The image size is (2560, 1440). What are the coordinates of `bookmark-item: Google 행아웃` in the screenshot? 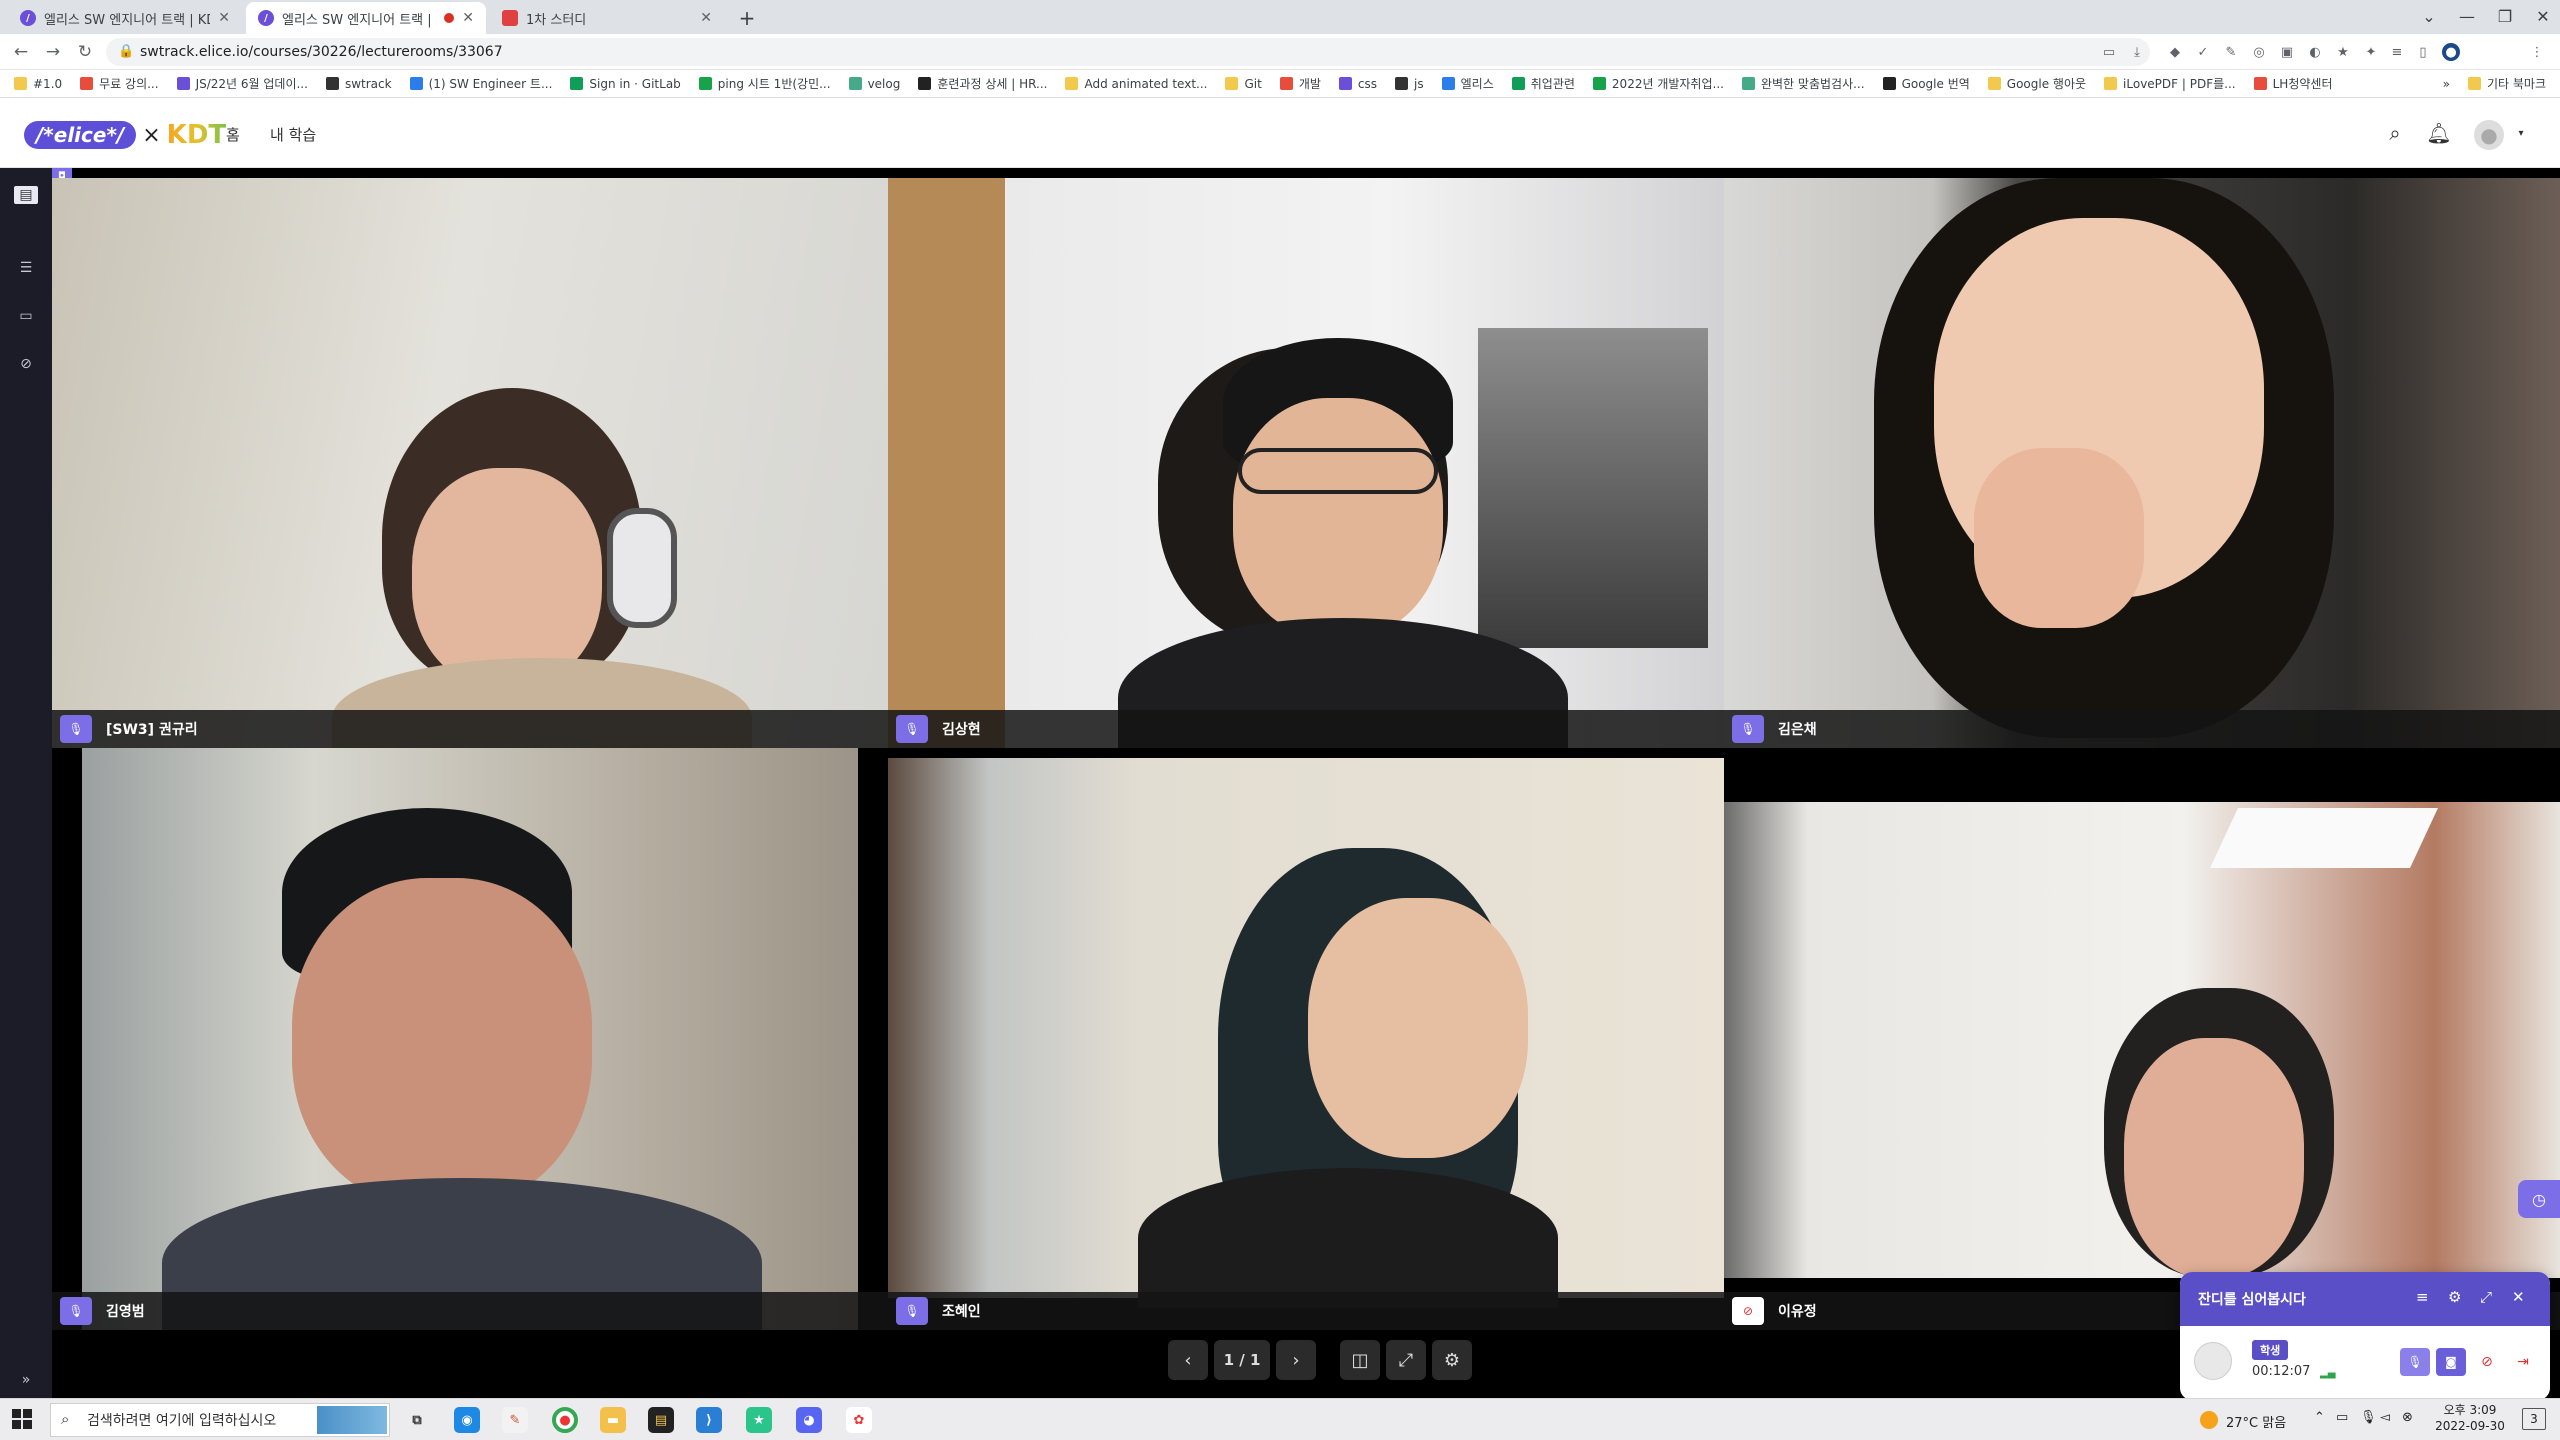 It's located at (2036, 83).